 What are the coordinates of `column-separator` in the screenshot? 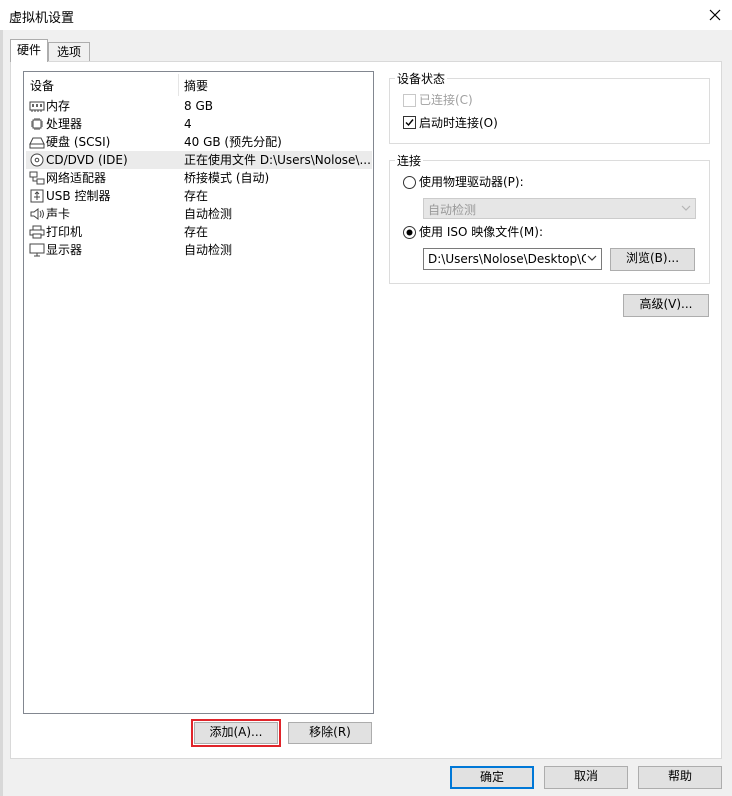 It's located at (178, 85).